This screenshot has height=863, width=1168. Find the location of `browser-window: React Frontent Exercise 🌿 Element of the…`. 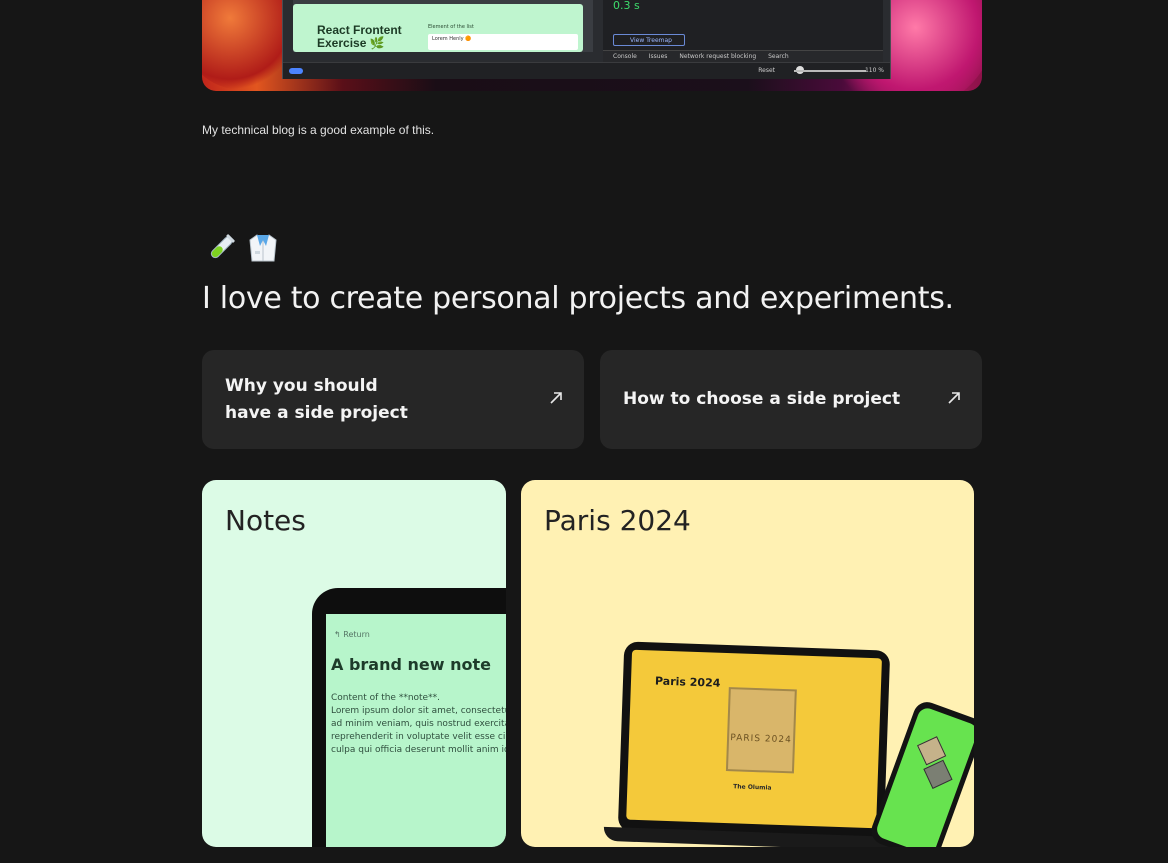

browser-window: React Frontent Exercise 🌿 Element of the… is located at coordinates (586, 39).